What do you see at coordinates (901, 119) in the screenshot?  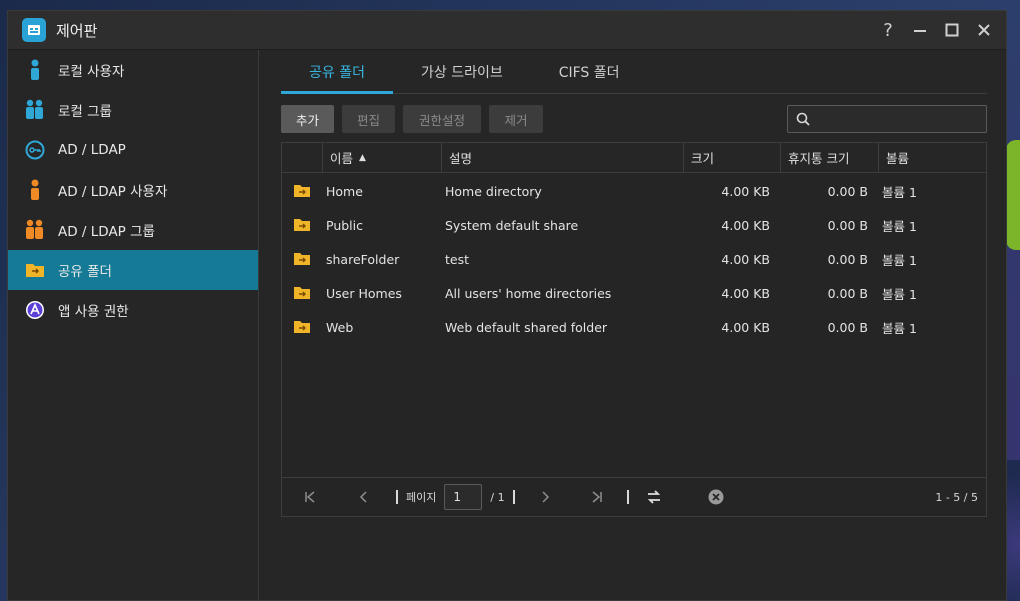 I see `search-input` at bounding box center [901, 119].